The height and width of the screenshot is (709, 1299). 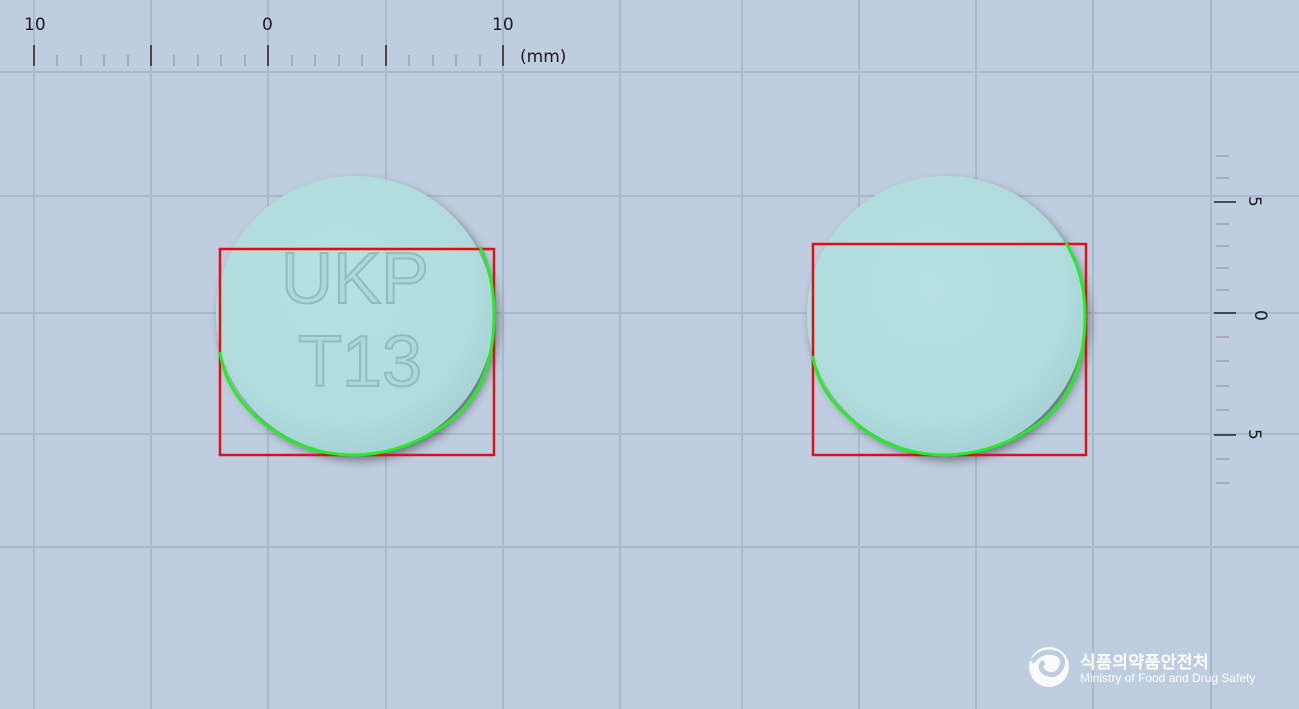 I want to click on top-ruler-label-left: 10, so click(x=35, y=25).